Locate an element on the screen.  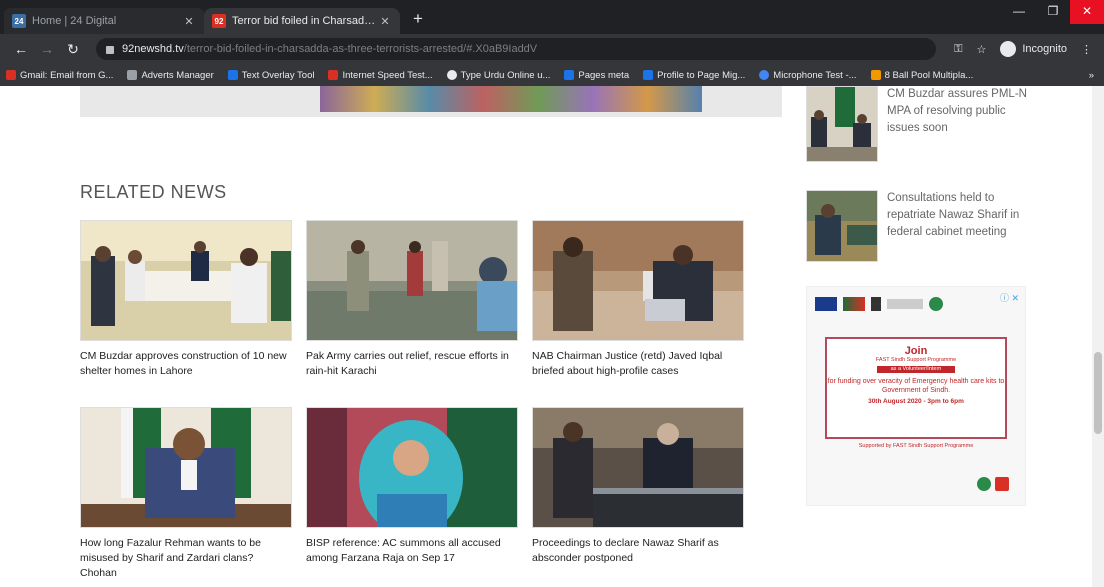
reload-icon: ↻ is located at coordinates (73, 49).